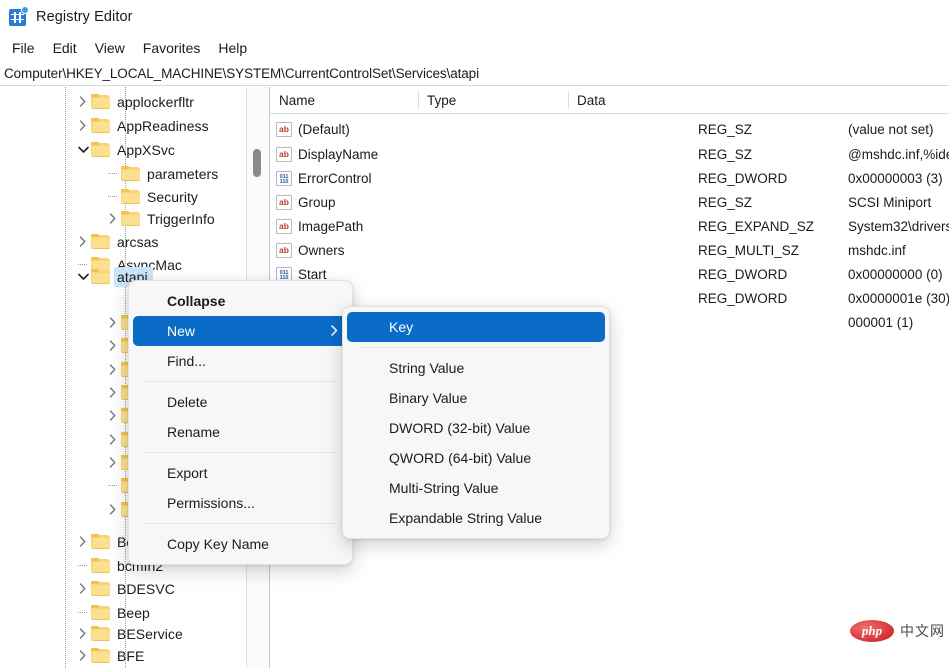  I want to click on tree-item-arcsas: arcsas, so click(117, 241).